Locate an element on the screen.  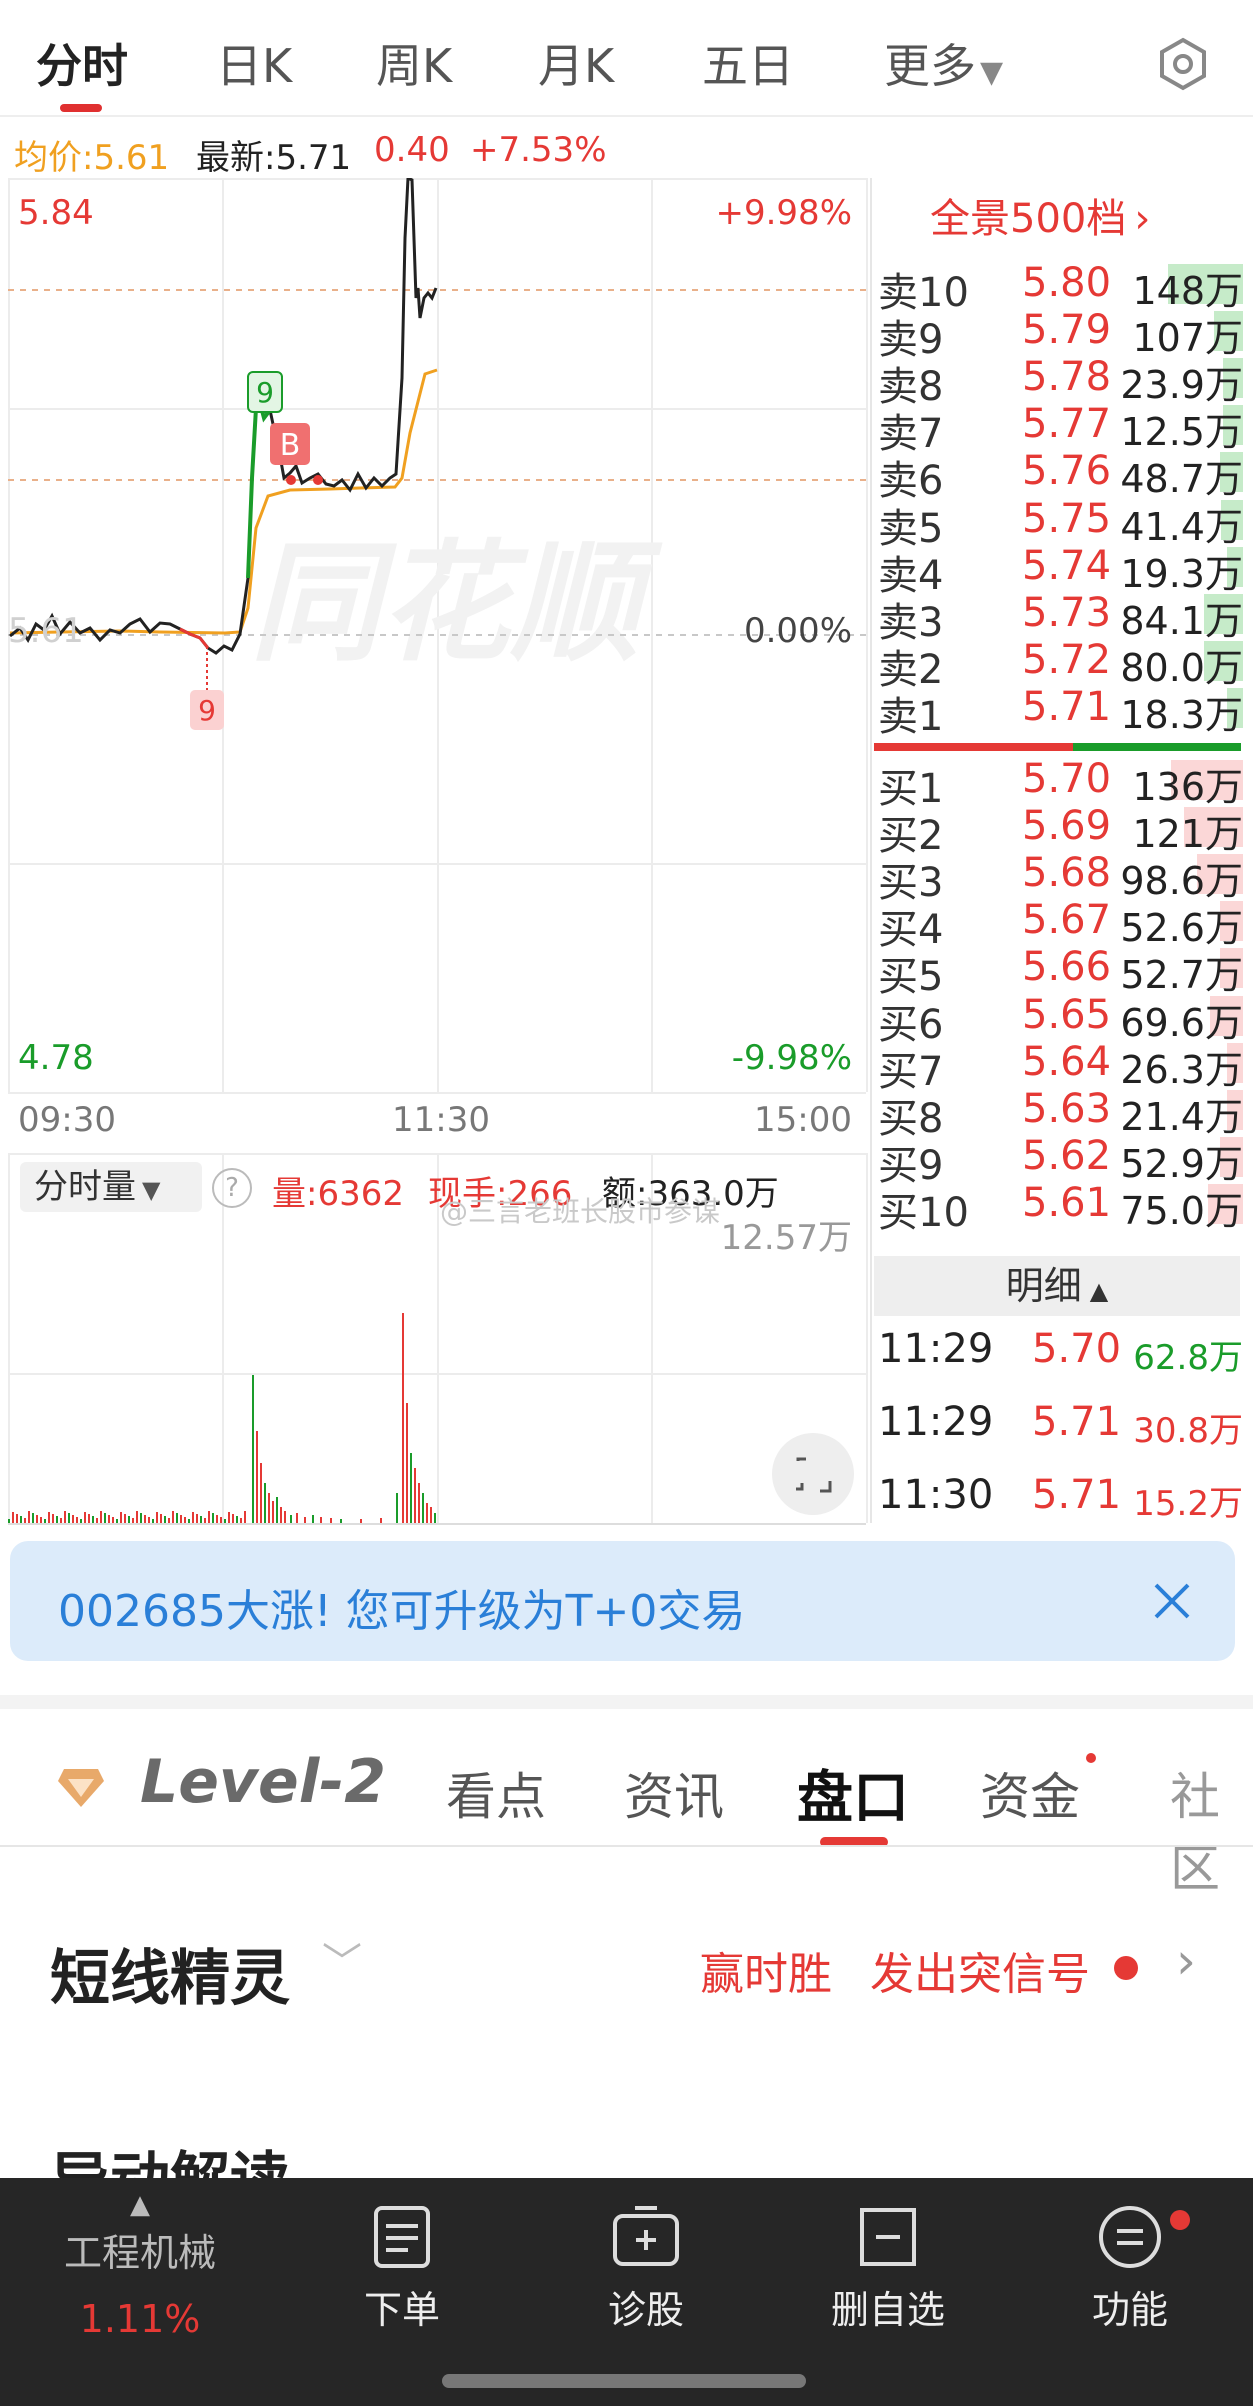
nav-label: 下单 is located at coordinates (401, 2310).